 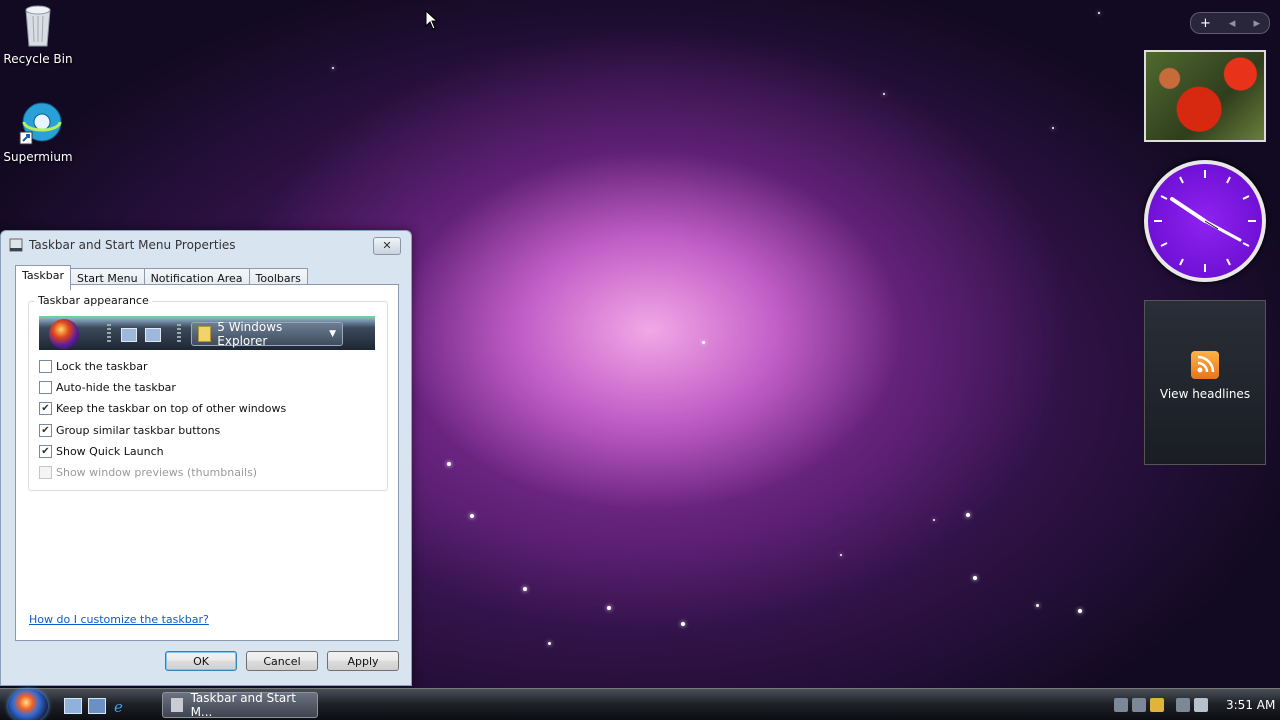 I want to click on previous-page-button: ◂, so click(x=1232, y=23).